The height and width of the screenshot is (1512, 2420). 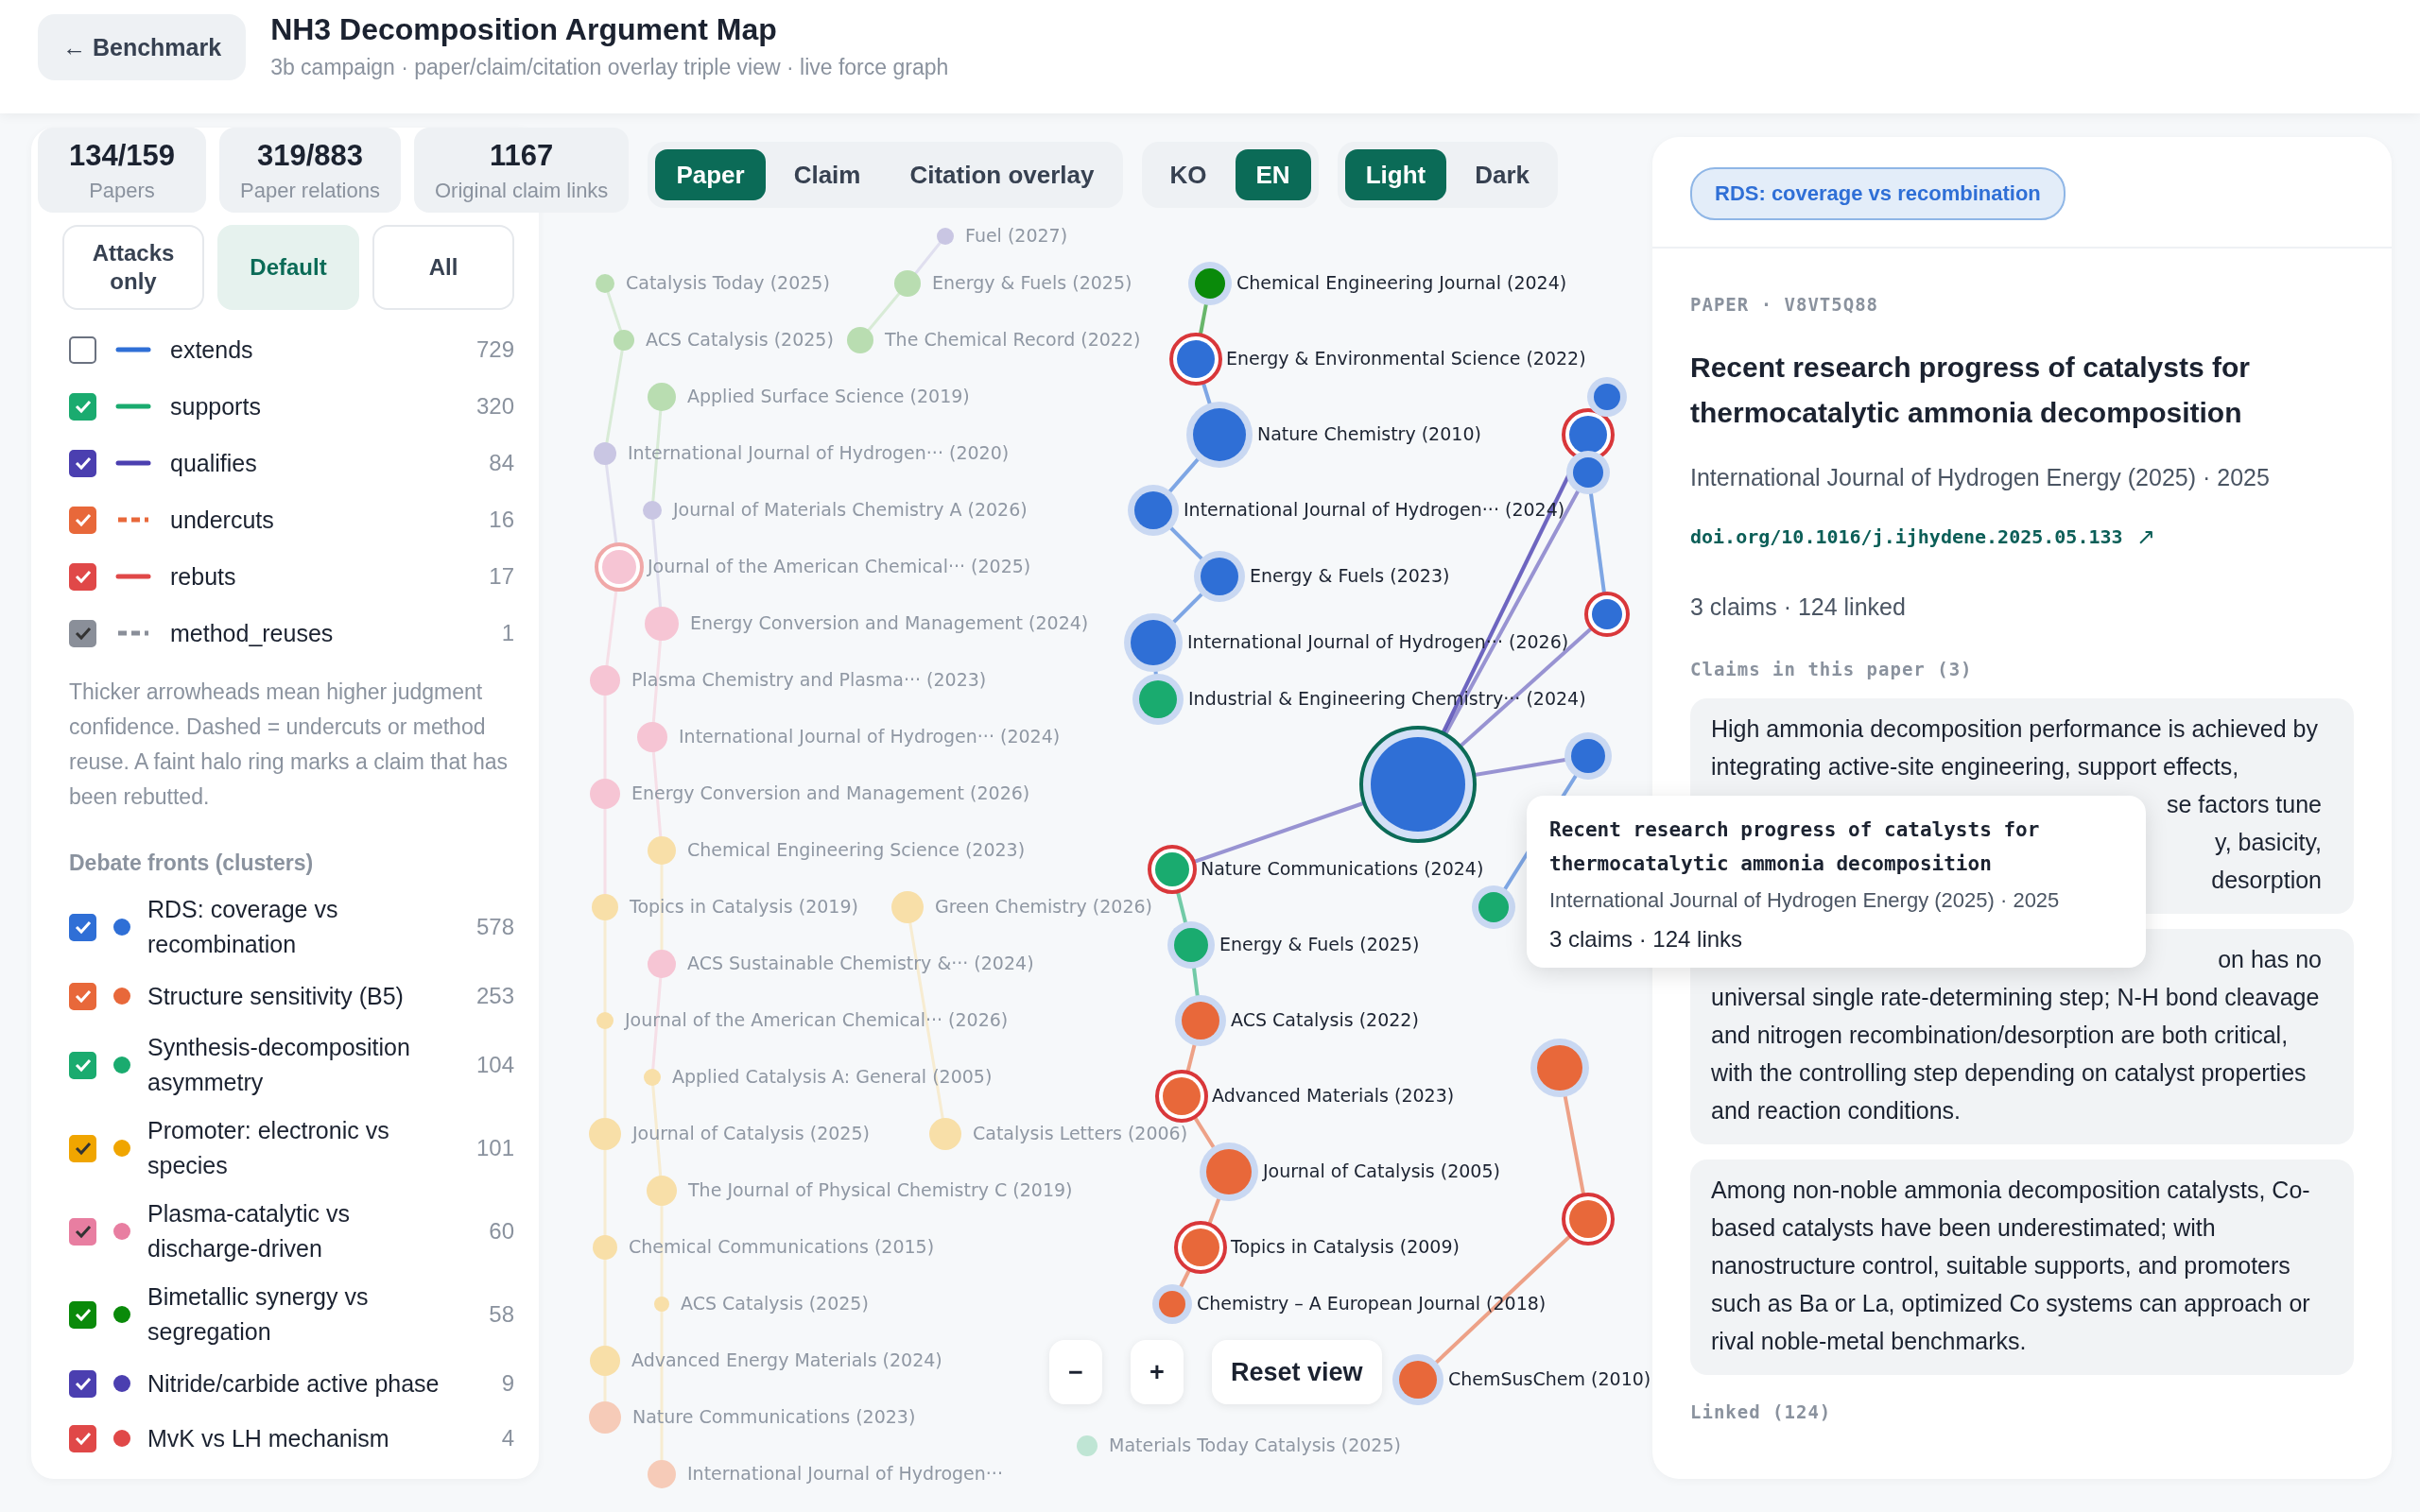 What do you see at coordinates (508, 1438) in the screenshot?
I see `cluster-count: 4` at bounding box center [508, 1438].